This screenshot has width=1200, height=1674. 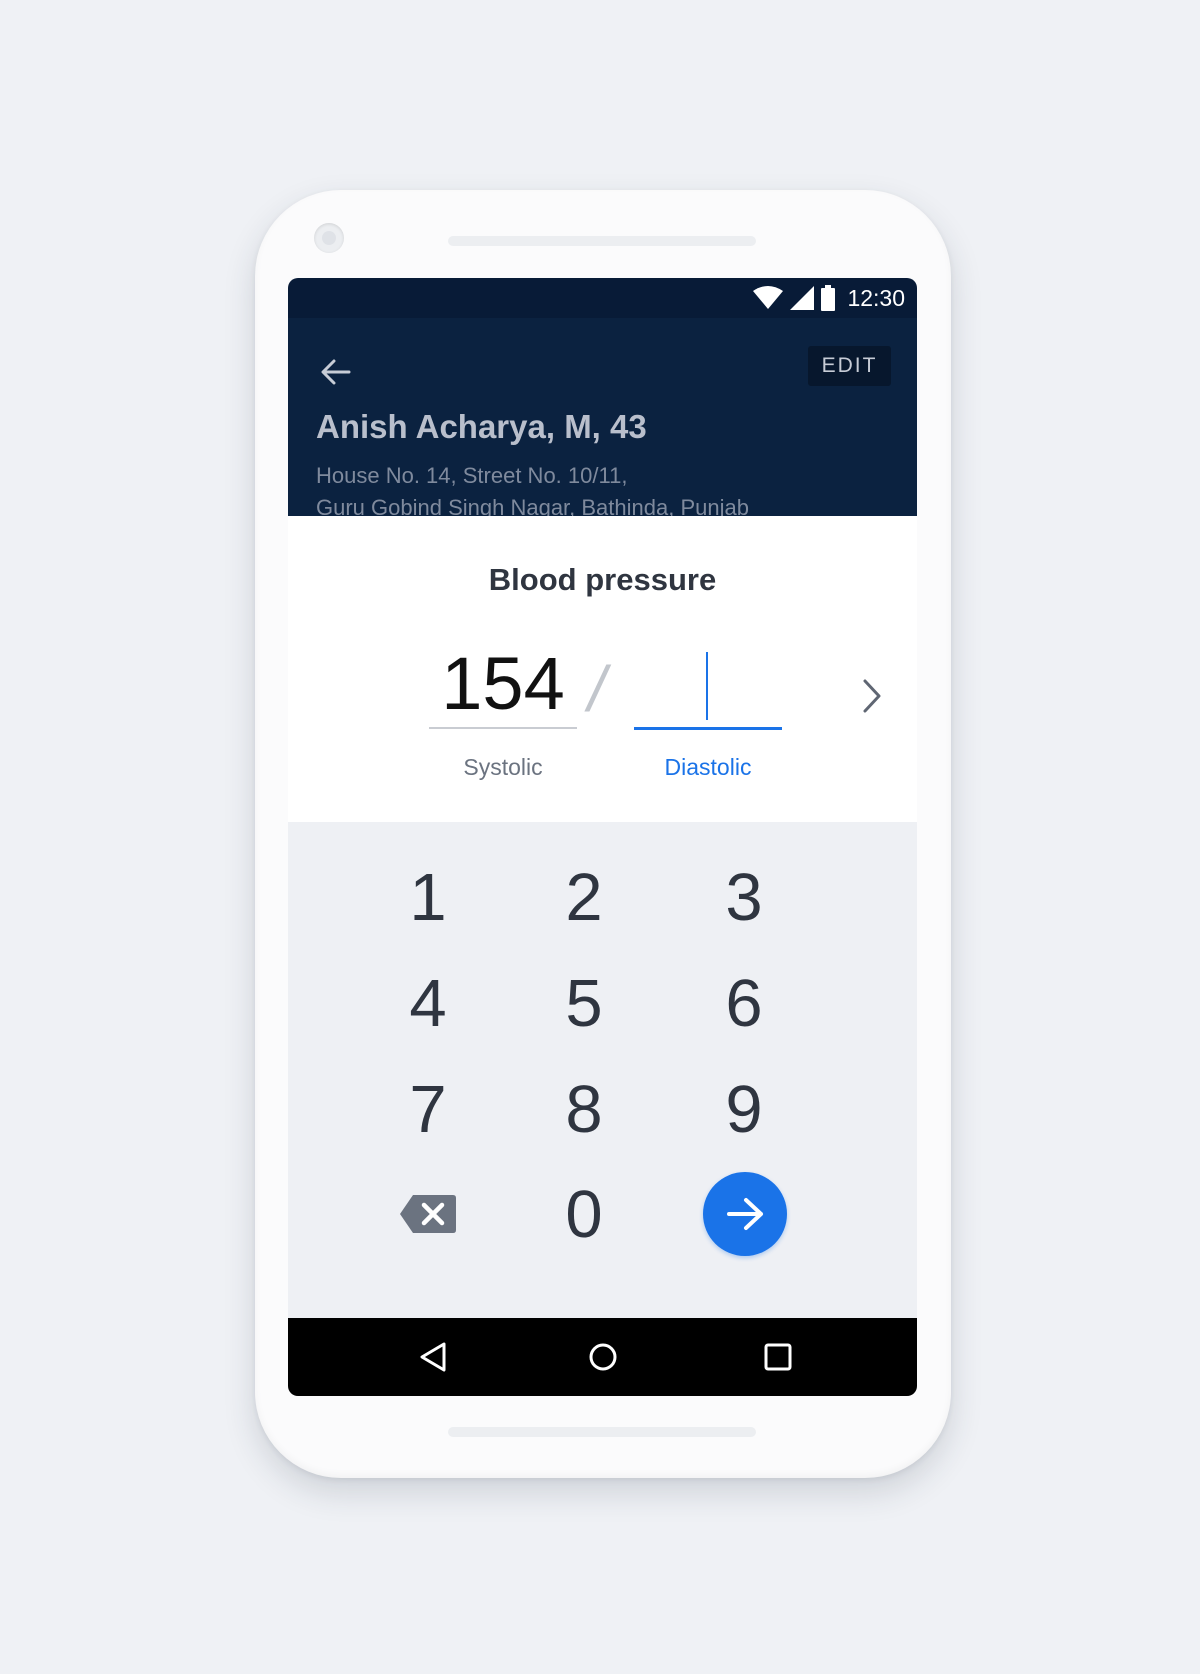 What do you see at coordinates (503, 767) in the screenshot?
I see `systolic-label: Systolic` at bounding box center [503, 767].